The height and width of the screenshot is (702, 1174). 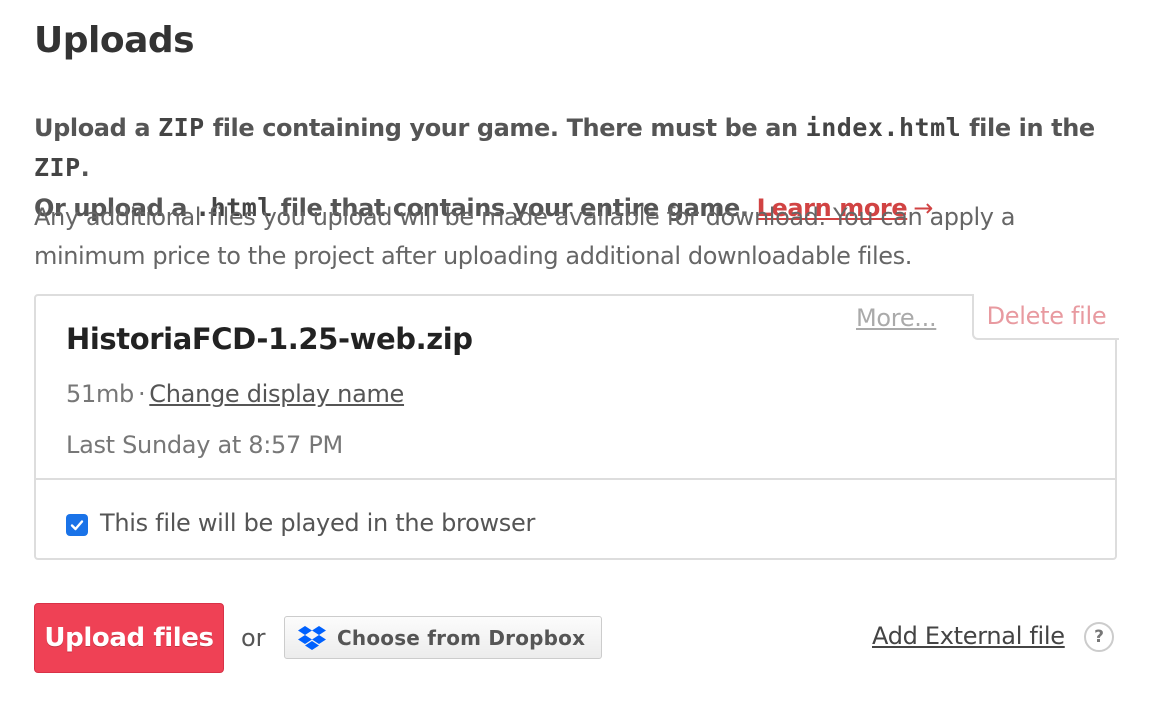 I want to click on played-in-browser-checkbox, so click(x=77, y=525).